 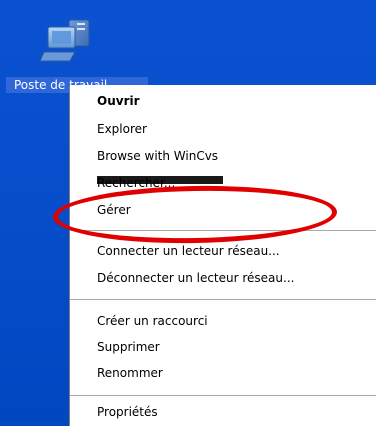 What do you see at coordinates (130, 373) in the screenshot?
I see `menu-item-rename: Renommer` at bounding box center [130, 373].